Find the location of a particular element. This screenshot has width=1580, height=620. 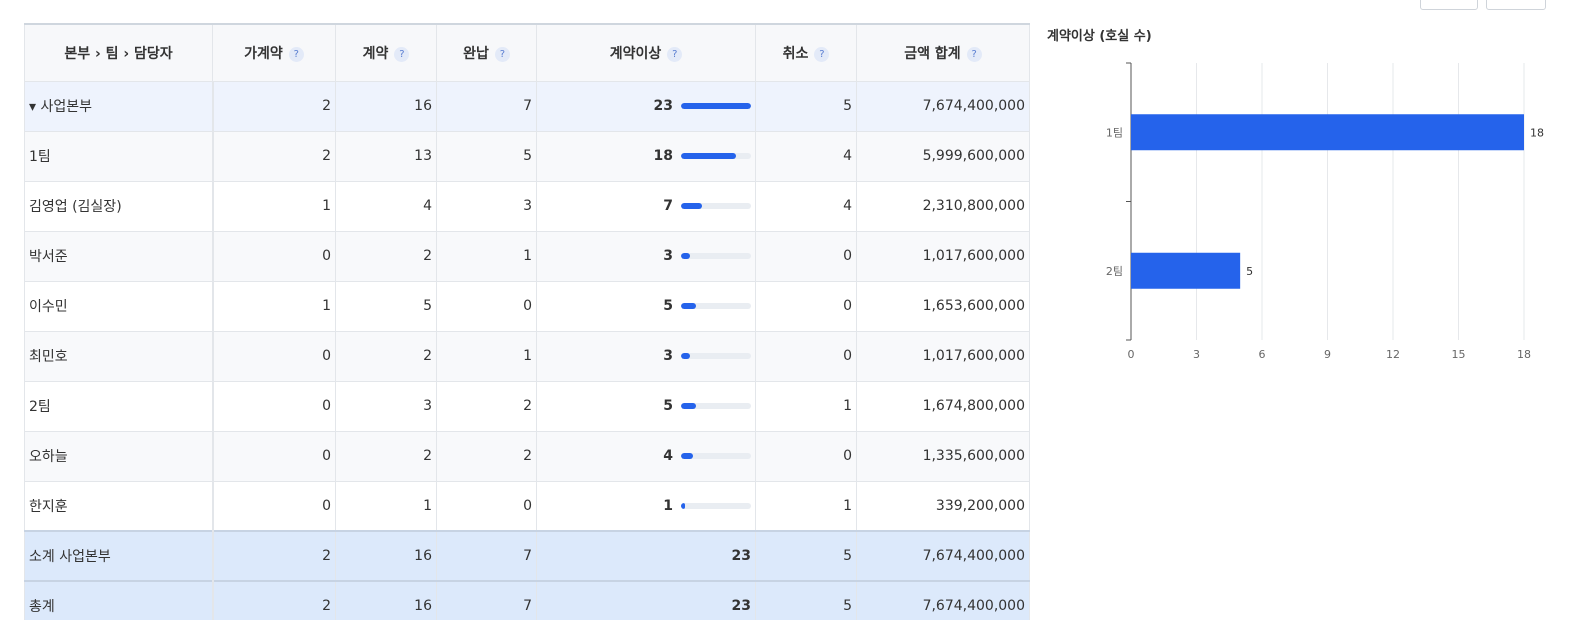

subtotal-row: 소계 사업본부 2 16 7 23 5 7,674,400,000 is located at coordinates (527, 556).